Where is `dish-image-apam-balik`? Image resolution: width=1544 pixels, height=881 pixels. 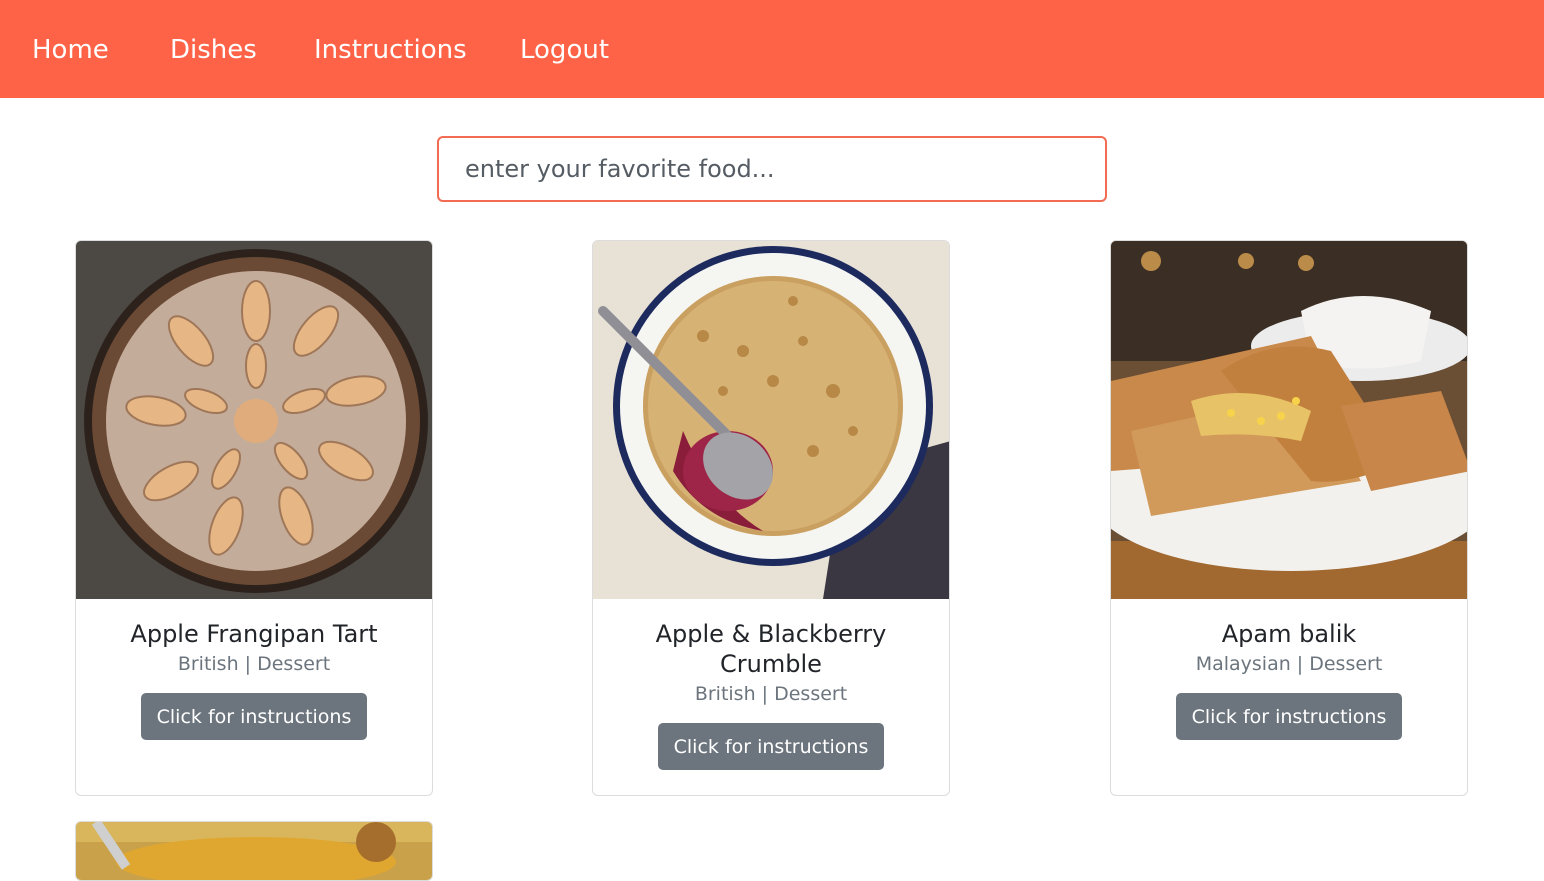 dish-image-apam-balik is located at coordinates (1289, 420).